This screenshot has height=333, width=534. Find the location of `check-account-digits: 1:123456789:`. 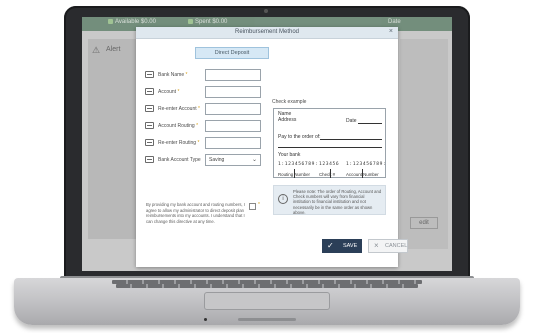

check-account-digits: 1:123456789: is located at coordinates (366, 164).